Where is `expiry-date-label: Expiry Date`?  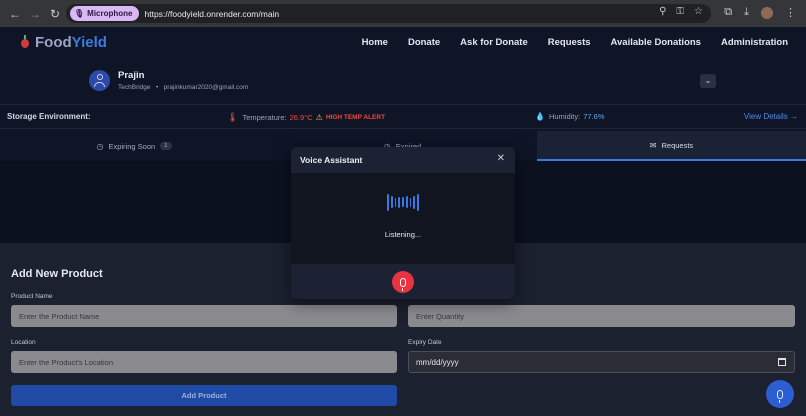 expiry-date-label: Expiry Date is located at coordinates (425, 342).